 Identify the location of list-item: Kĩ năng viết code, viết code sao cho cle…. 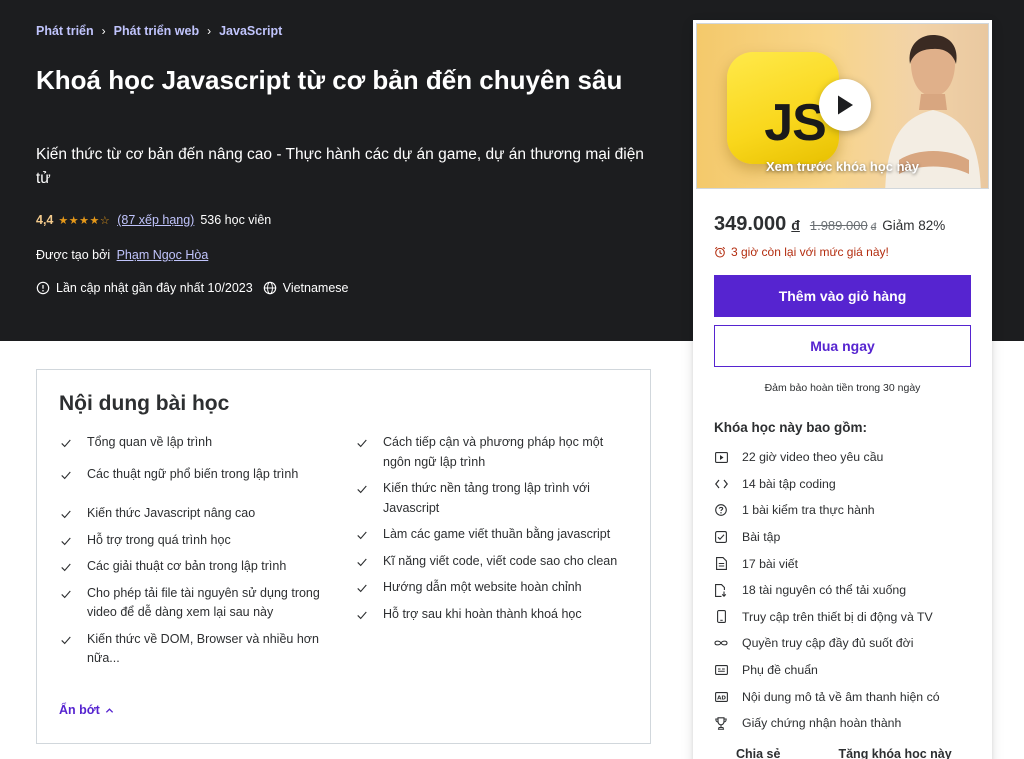
(490, 562).